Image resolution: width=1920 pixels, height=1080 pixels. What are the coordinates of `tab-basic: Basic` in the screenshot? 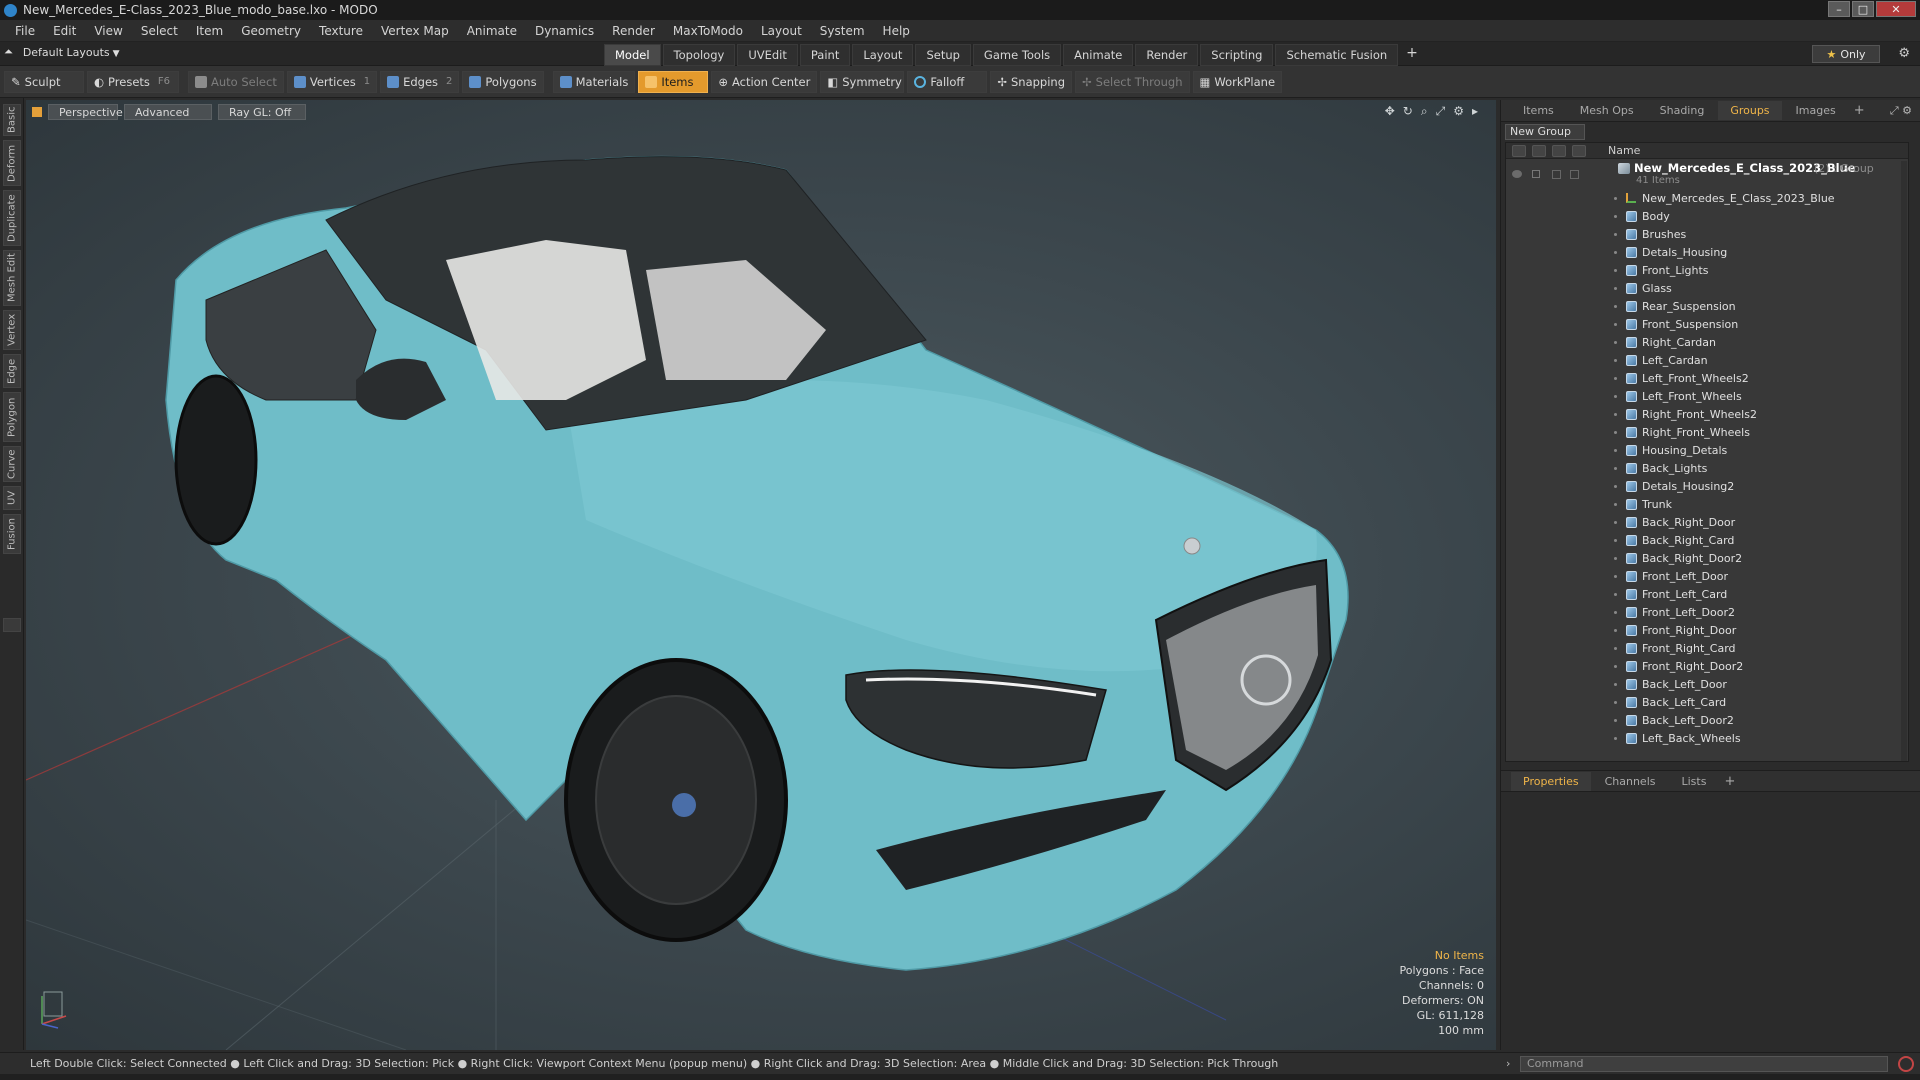 It's located at (12, 120).